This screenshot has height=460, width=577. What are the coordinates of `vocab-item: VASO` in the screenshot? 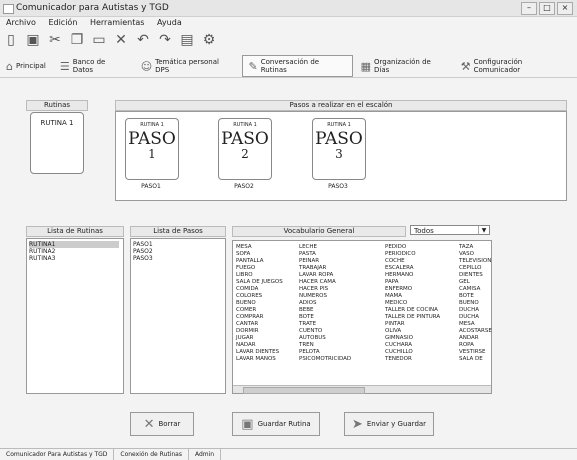 It's located at (475, 254).